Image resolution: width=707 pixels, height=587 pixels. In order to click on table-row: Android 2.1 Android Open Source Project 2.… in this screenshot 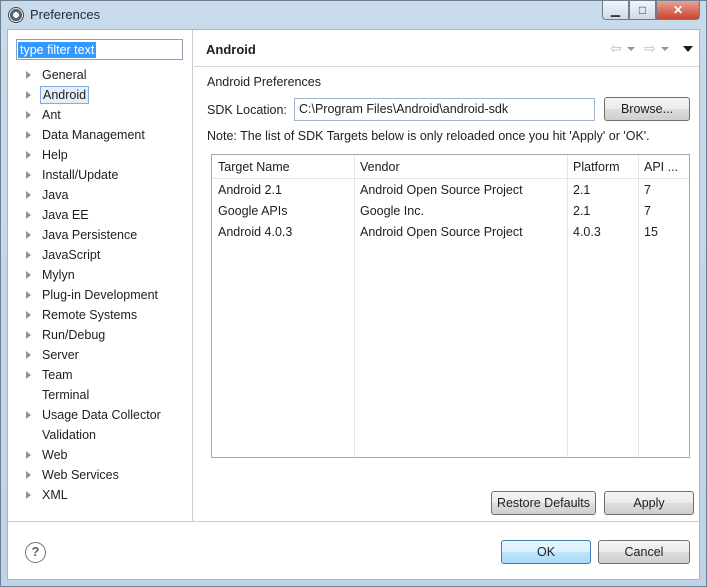, I will do `click(450, 190)`.